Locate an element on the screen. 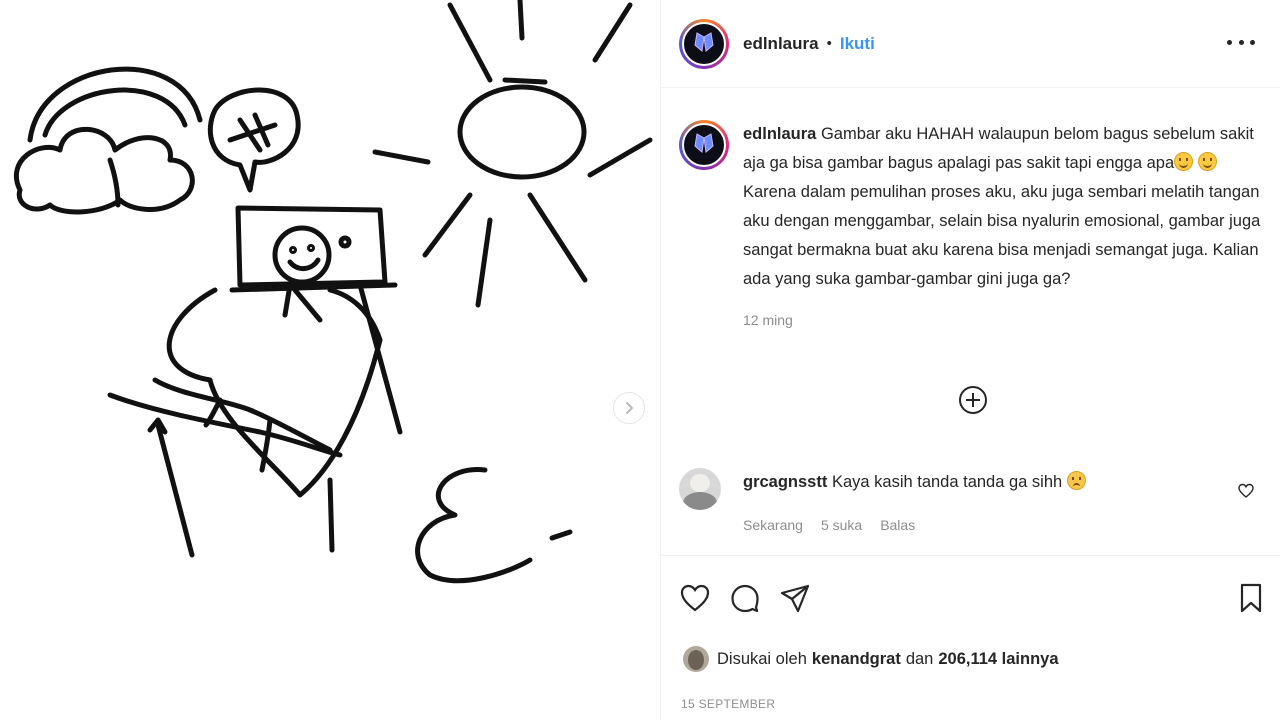 The height and width of the screenshot is (720, 1280). bookmark-icon is located at coordinates (1251, 598).